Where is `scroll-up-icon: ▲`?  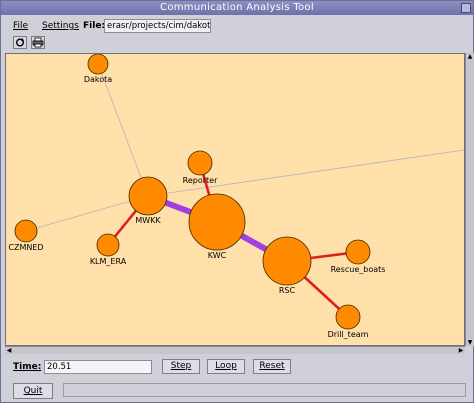
scroll-up-icon: ▲ is located at coordinates (470, 56).